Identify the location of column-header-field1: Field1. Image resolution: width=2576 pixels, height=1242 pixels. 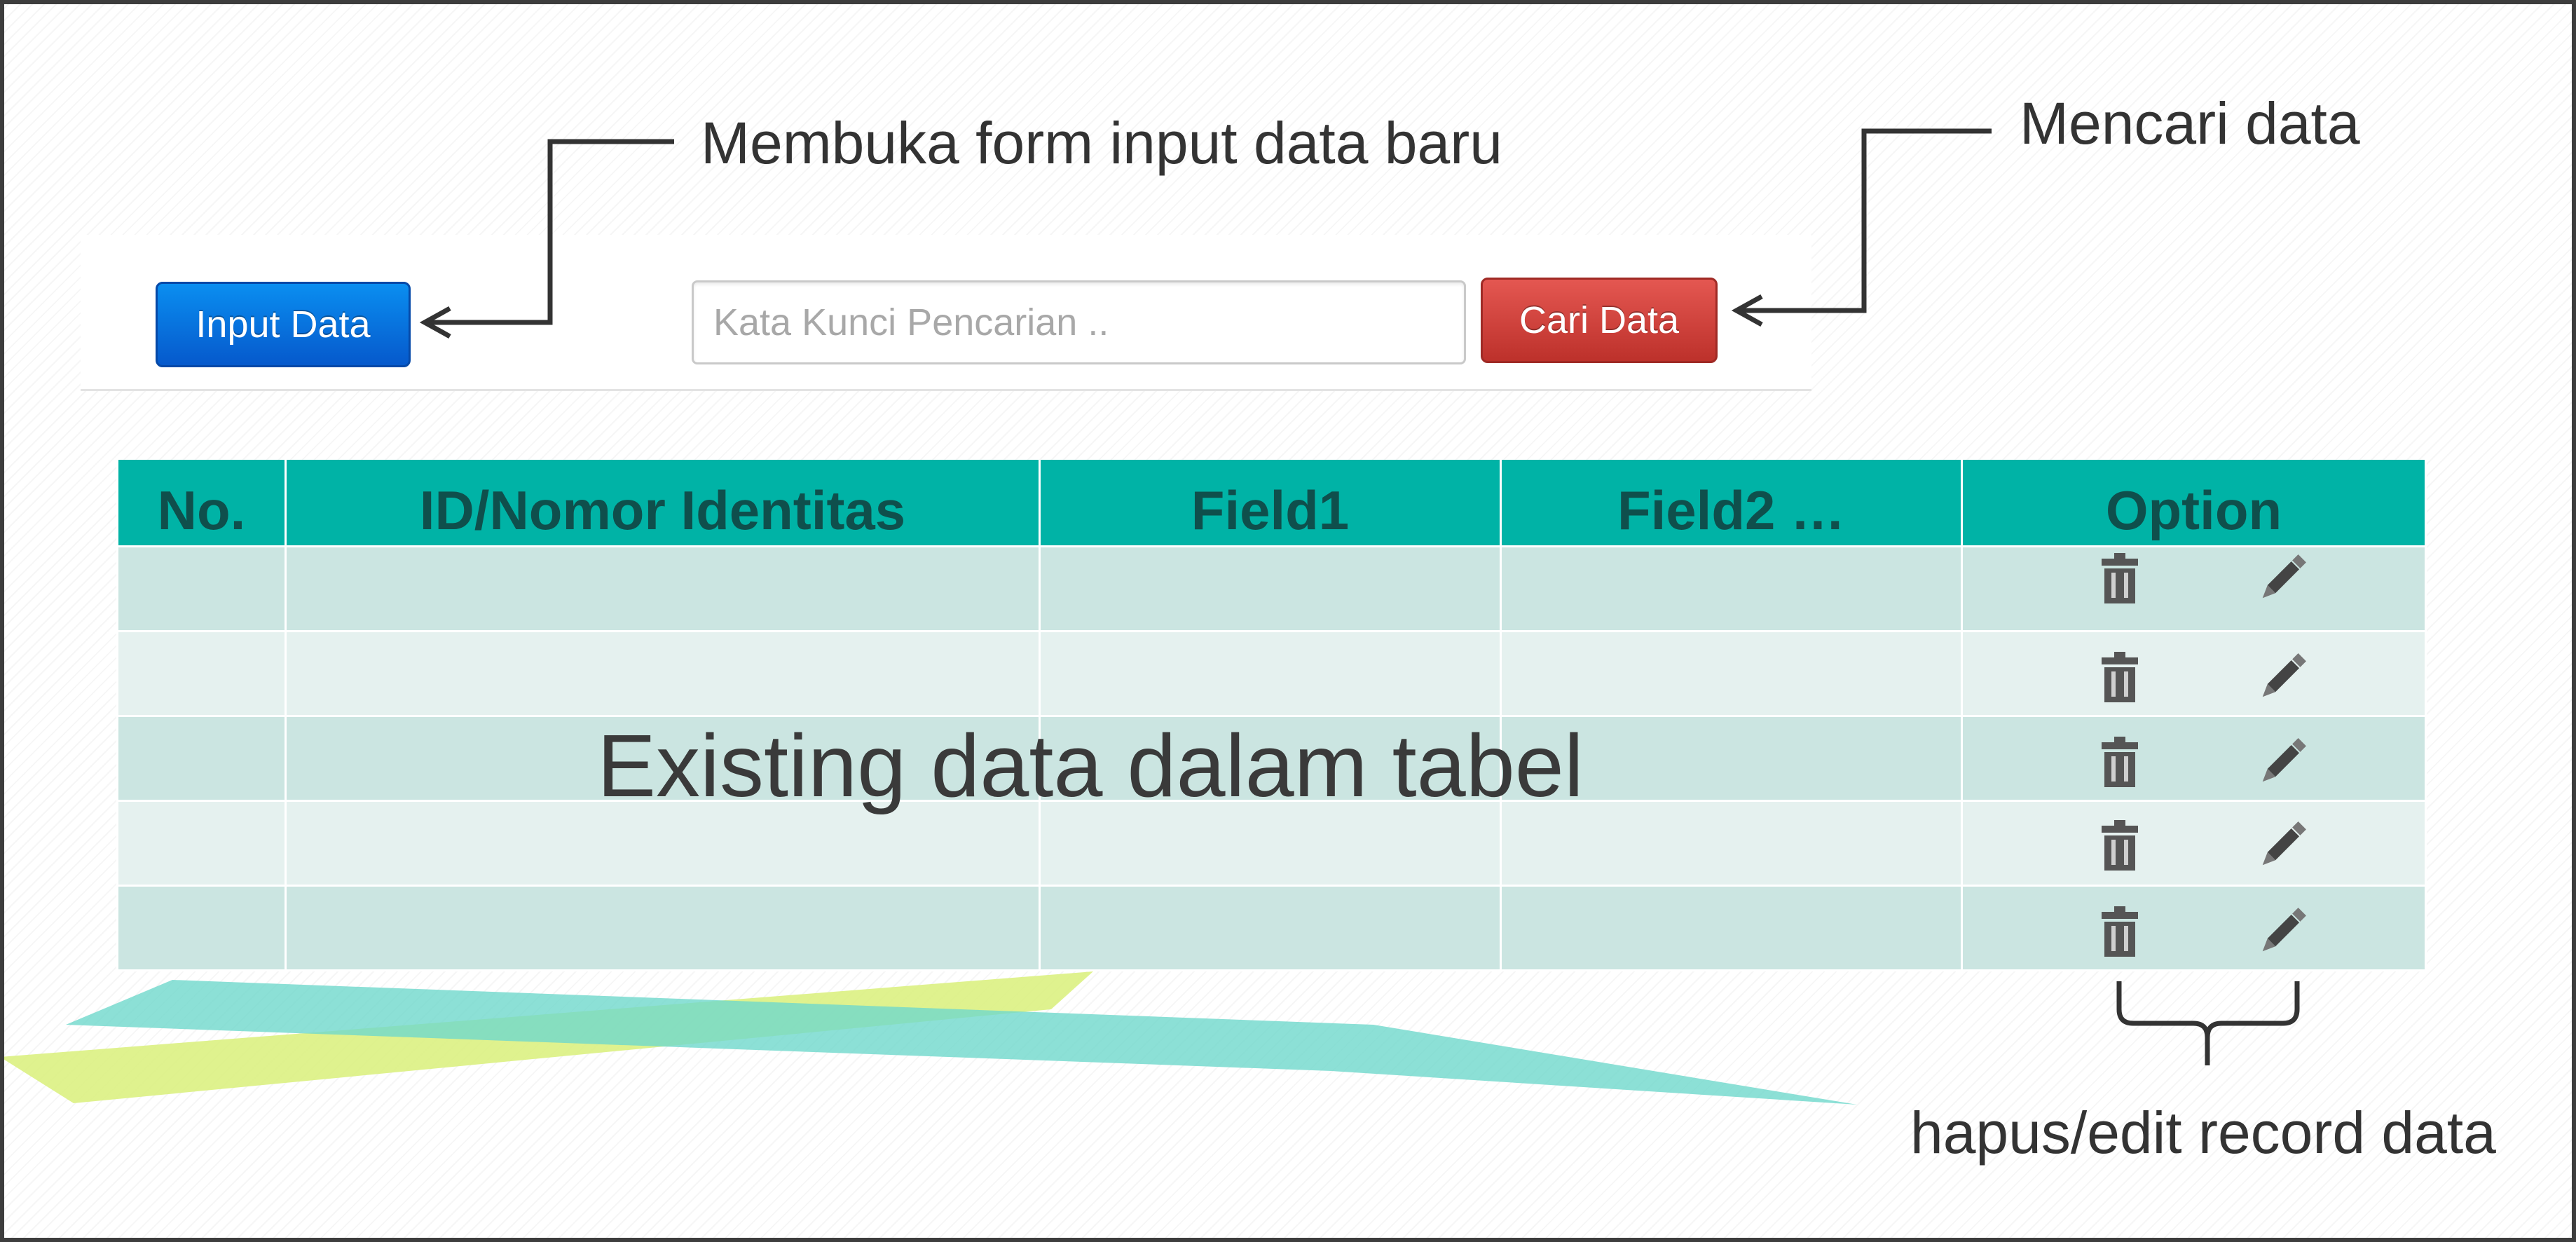
(1270, 503).